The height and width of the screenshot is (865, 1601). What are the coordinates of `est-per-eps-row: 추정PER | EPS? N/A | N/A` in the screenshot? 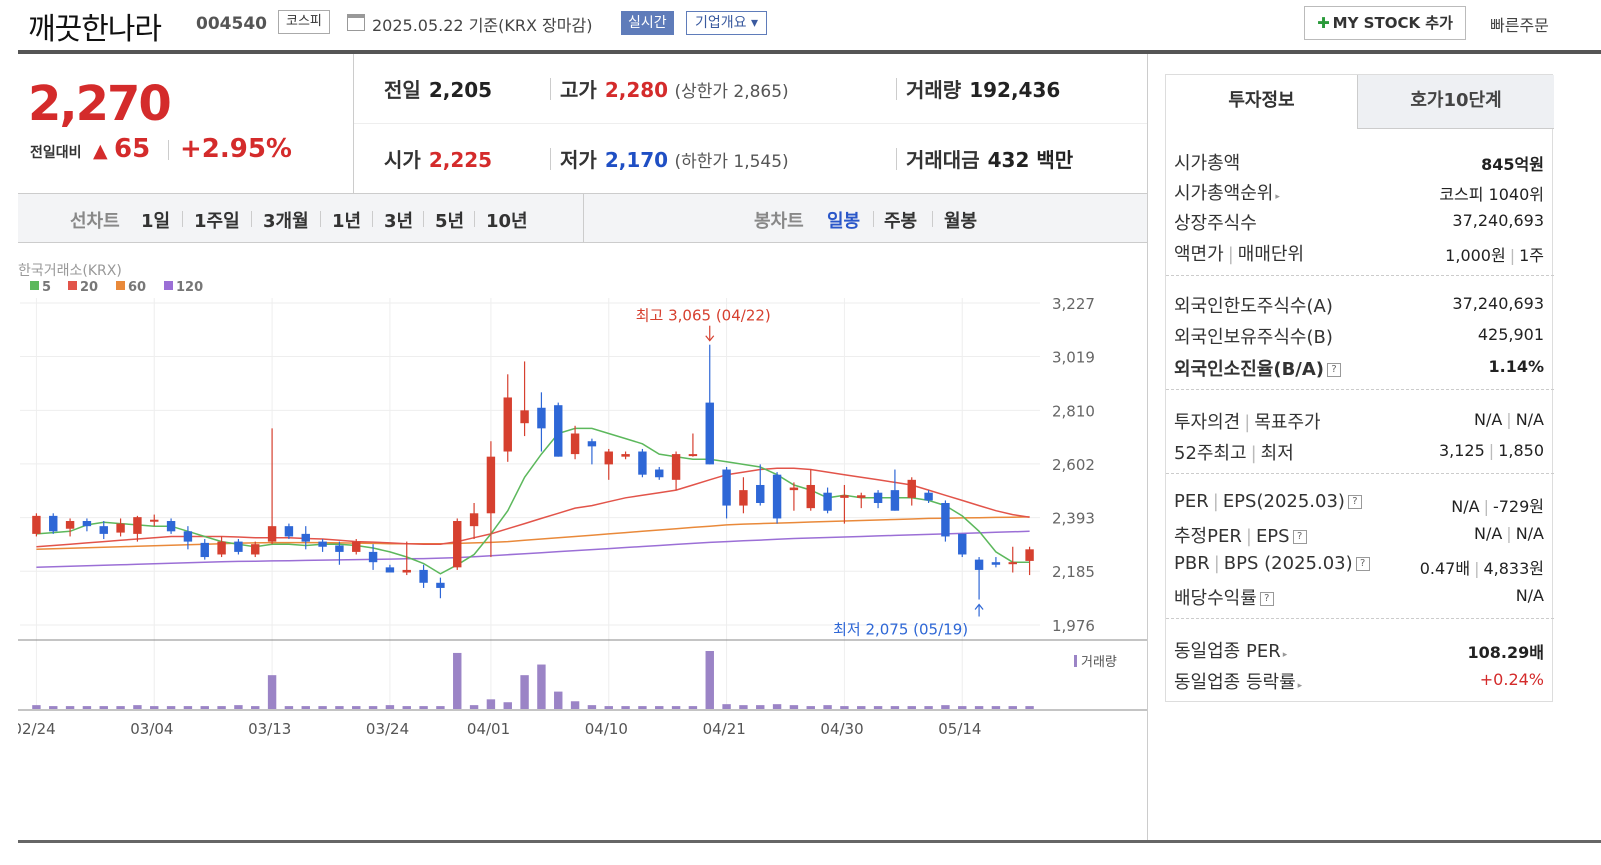 It's located at (1359, 535).